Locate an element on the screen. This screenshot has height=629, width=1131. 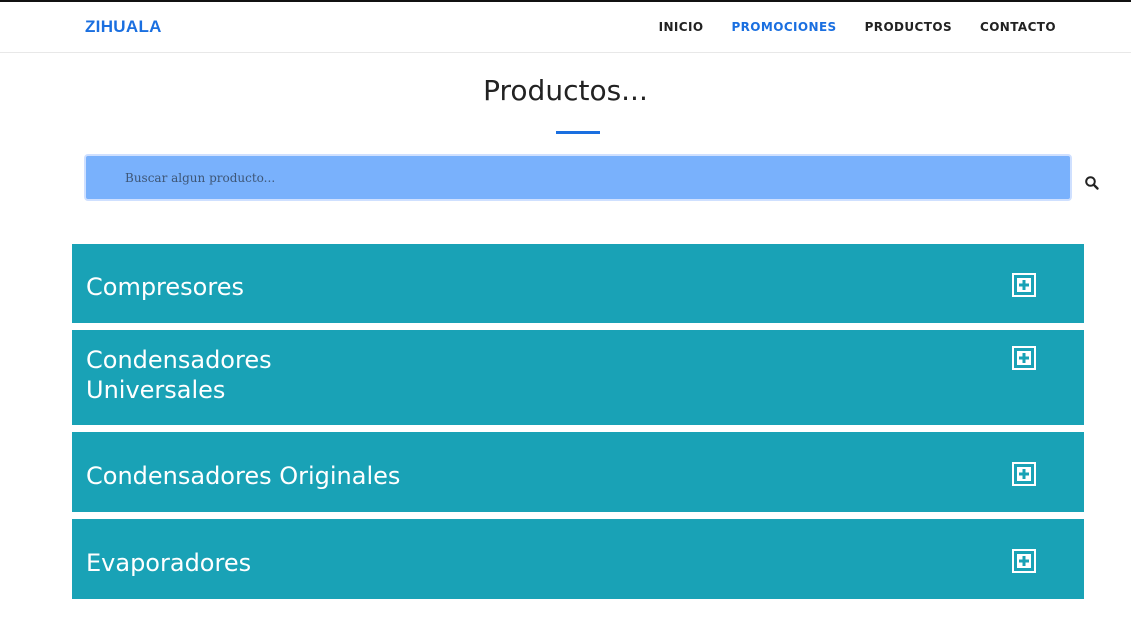
main-nav: INICIO PROMOCIONES PRODUCTOS CONTACTO is located at coordinates (857, 27).